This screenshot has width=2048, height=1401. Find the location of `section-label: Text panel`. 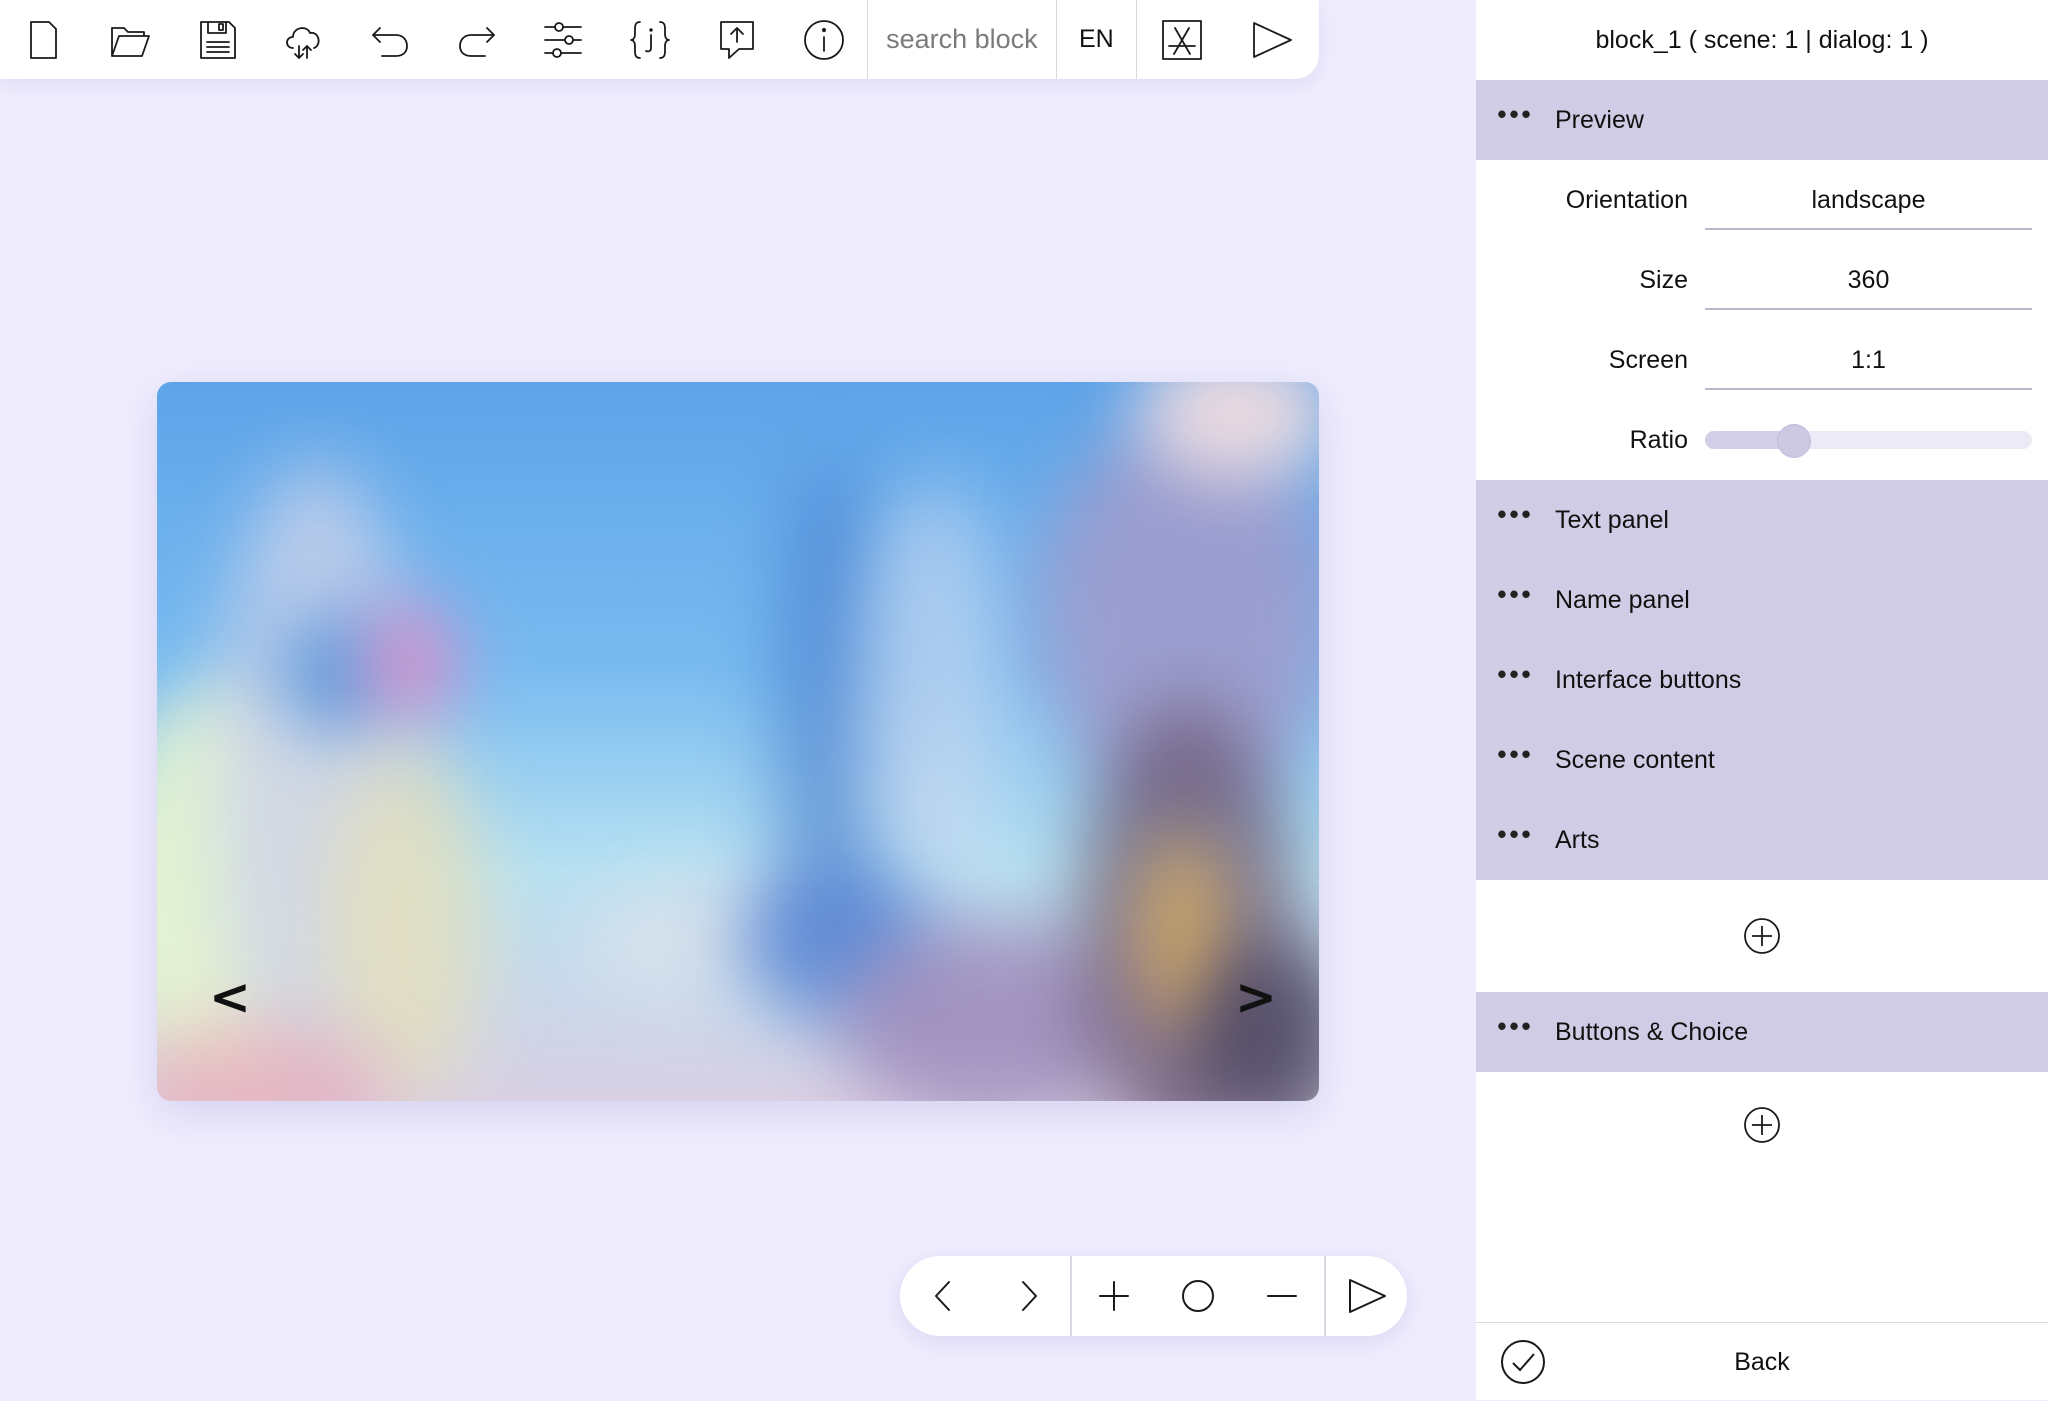

section-label: Text panel is located at coordinates (1612, 519).